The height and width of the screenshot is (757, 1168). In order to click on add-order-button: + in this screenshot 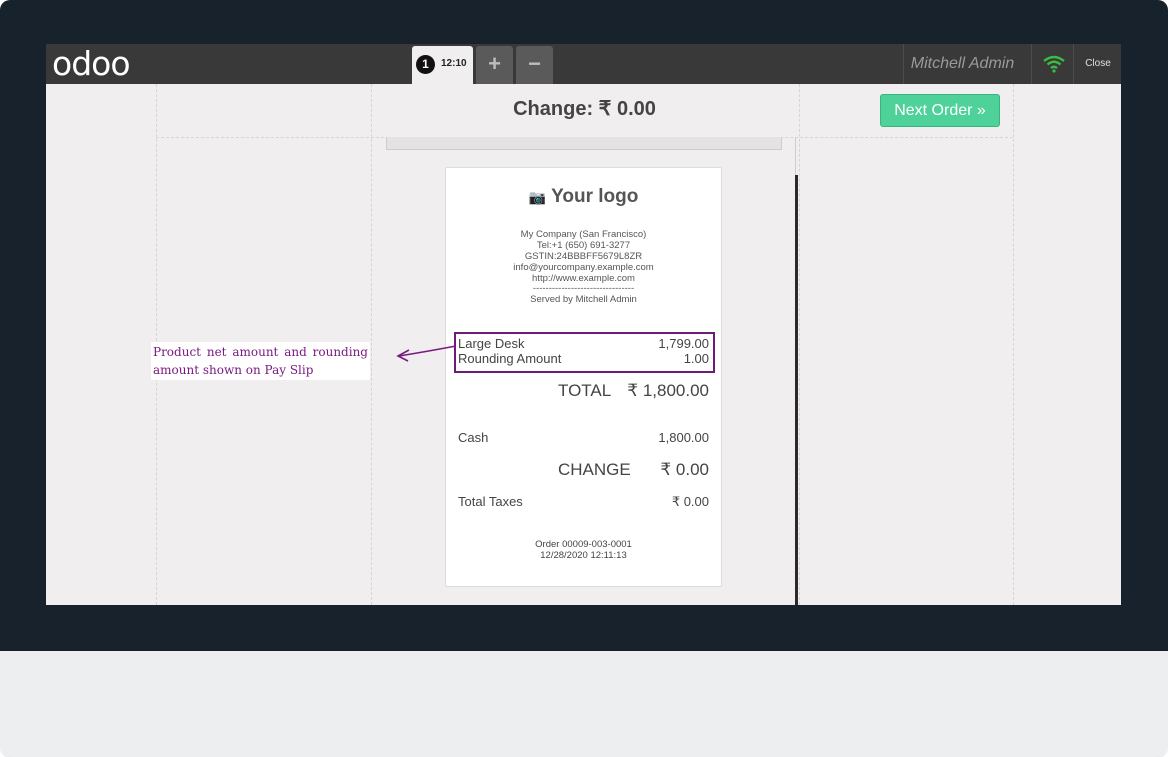, I will do `click(494, 65)`.